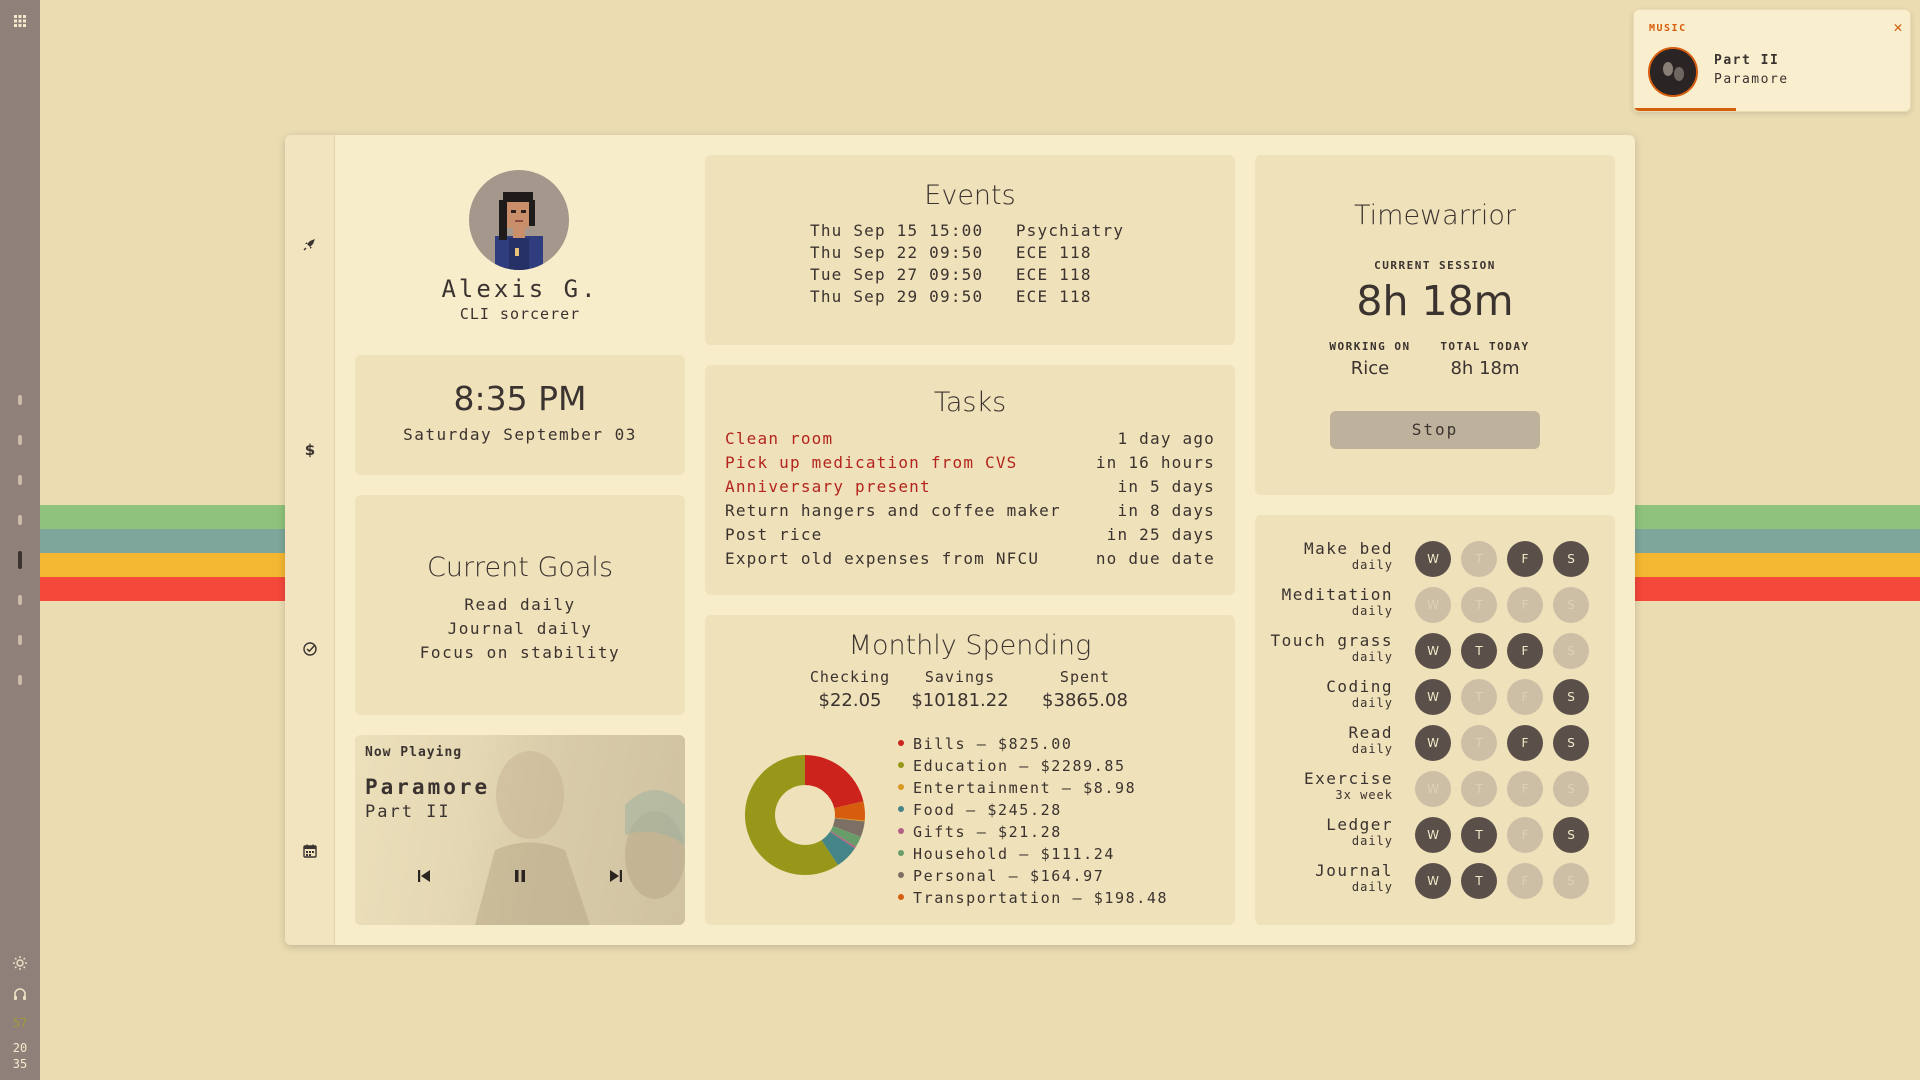 The height and width of the screenshot is (1080, 1920). I want to click on check-circle-icon, so click(310, 652).